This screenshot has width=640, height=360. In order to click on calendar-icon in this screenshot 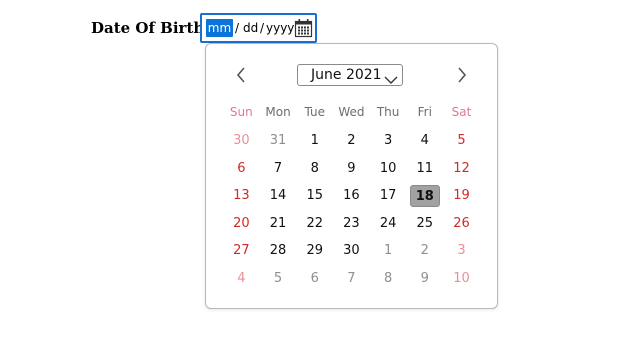, I will do `click(303, 28)`.